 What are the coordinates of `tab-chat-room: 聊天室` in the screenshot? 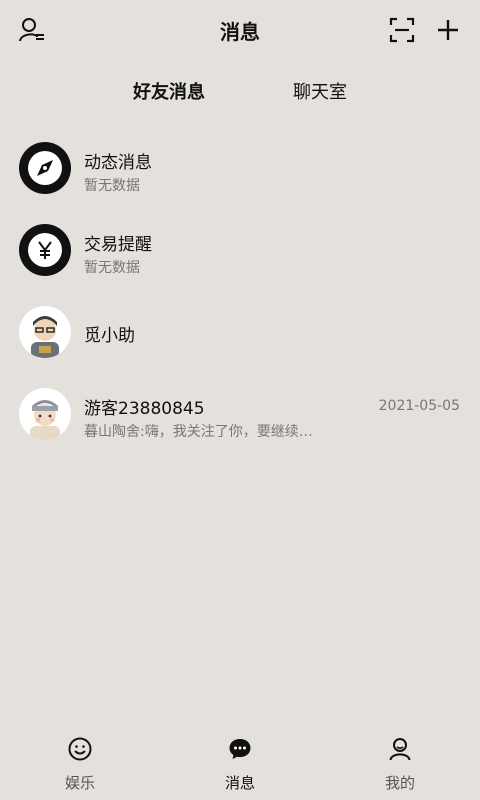 It's located at (320, 91).